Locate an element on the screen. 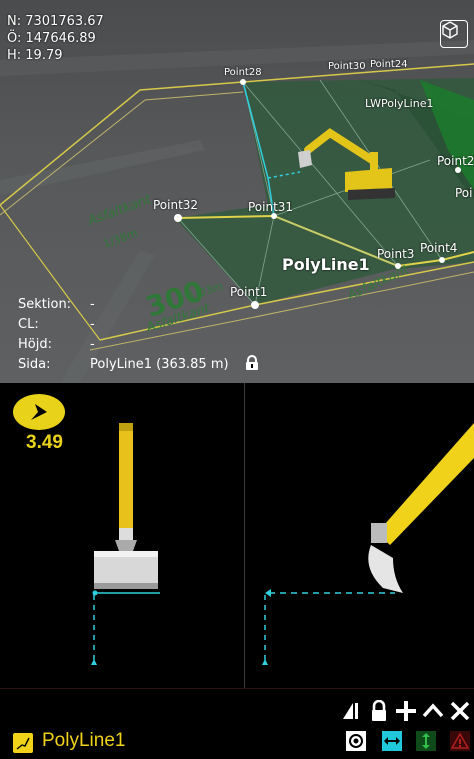  close-icon is located at coordinates (460, 711).